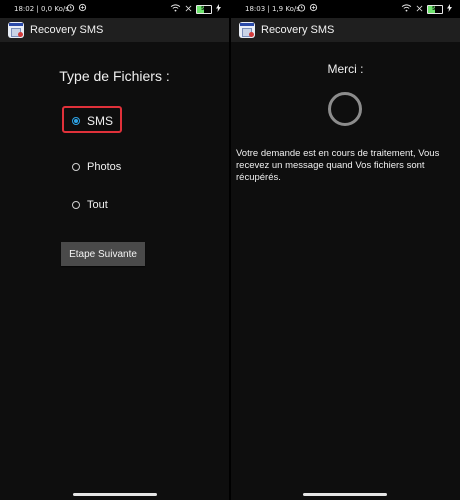  Describe the element at coordinates (76, 121) in the screenshot. I see `radio-checked-icon` at that location.